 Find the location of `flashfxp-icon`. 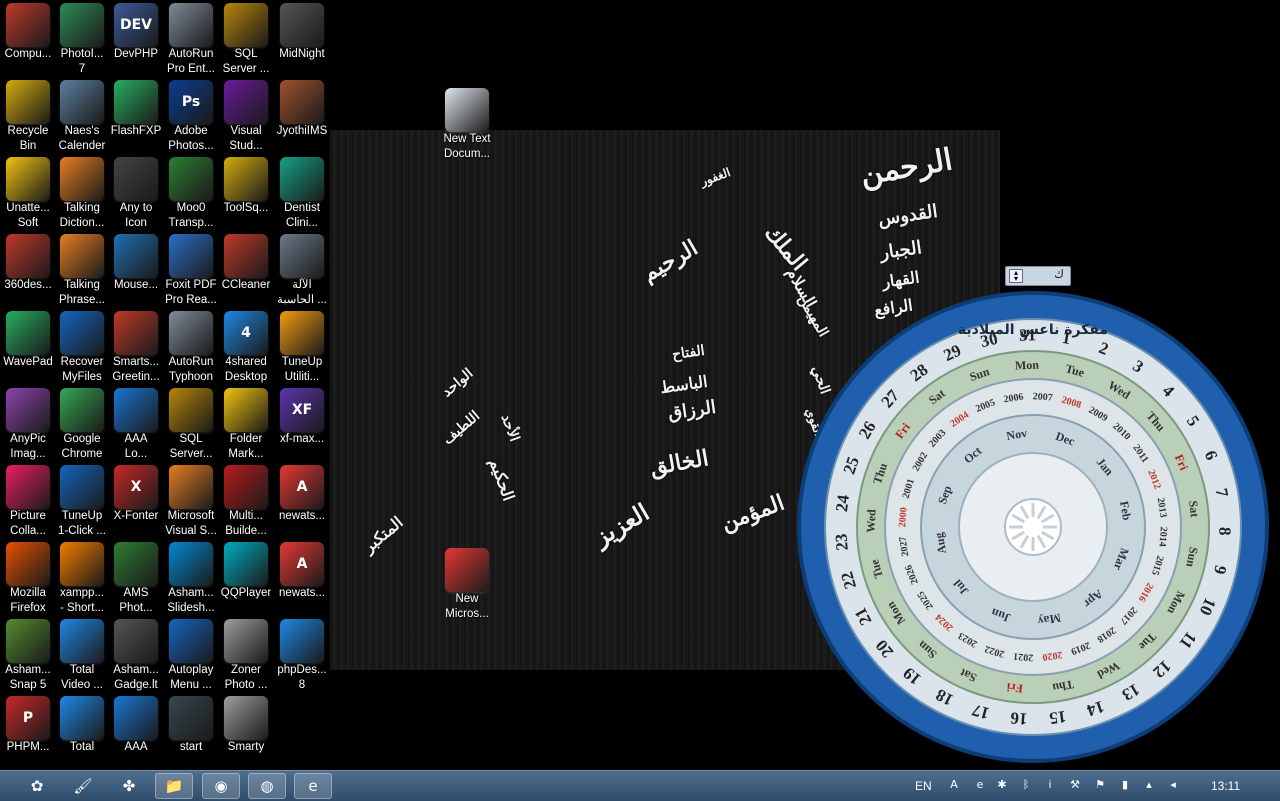

flashfxp-icon is located at coordinates (136, 102).